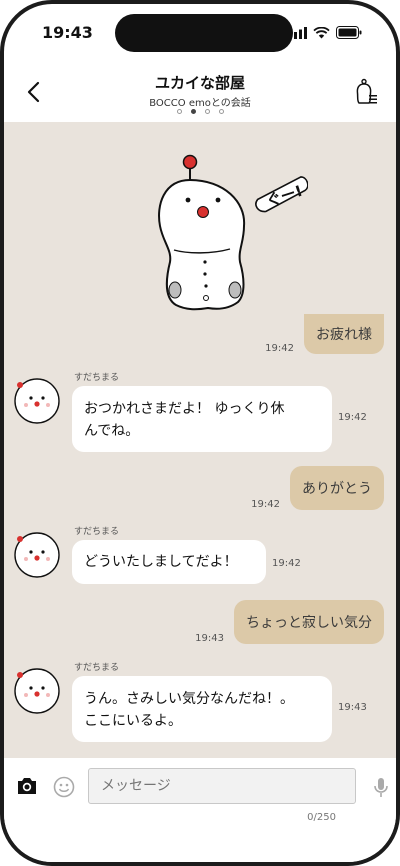 This screenshot has width=400, height=866. I want to click on battery-icon, so click(349, 32).